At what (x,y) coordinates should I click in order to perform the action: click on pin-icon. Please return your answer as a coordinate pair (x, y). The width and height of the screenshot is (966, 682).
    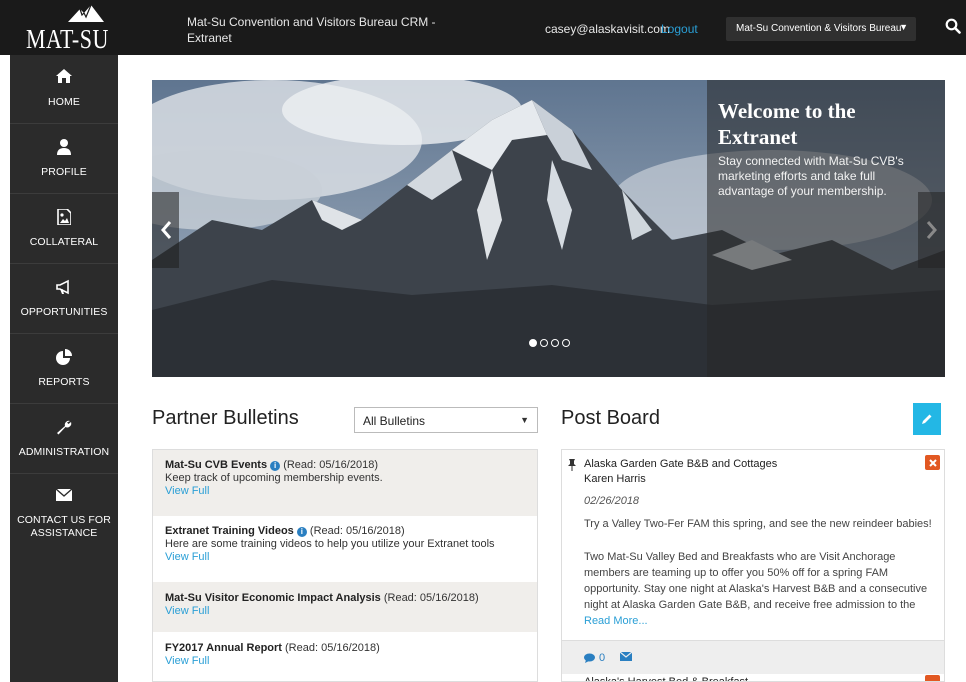
    Looking at the image, I should click on (572, 465).